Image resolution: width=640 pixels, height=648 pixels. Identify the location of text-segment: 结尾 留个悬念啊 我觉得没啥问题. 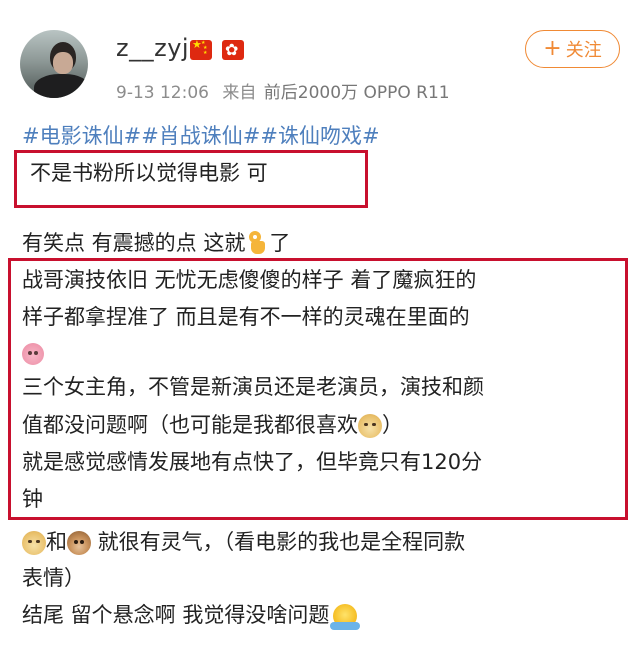
(176, 615).